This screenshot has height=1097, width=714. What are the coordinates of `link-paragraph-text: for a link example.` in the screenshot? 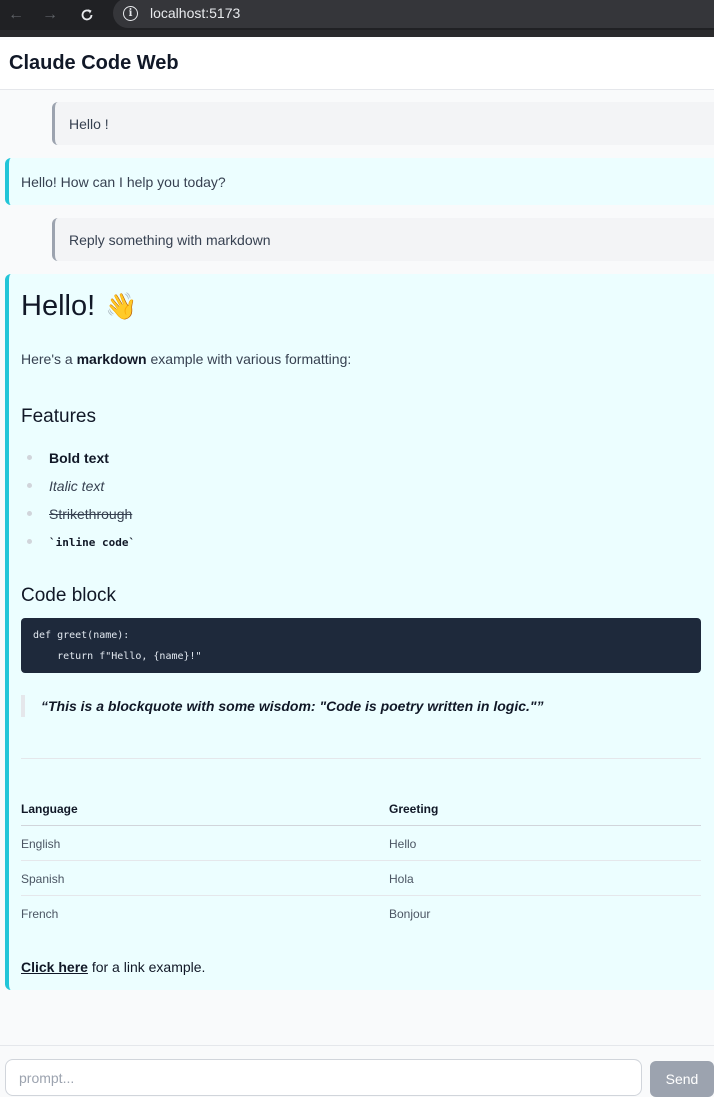 It's located at (146, 967).